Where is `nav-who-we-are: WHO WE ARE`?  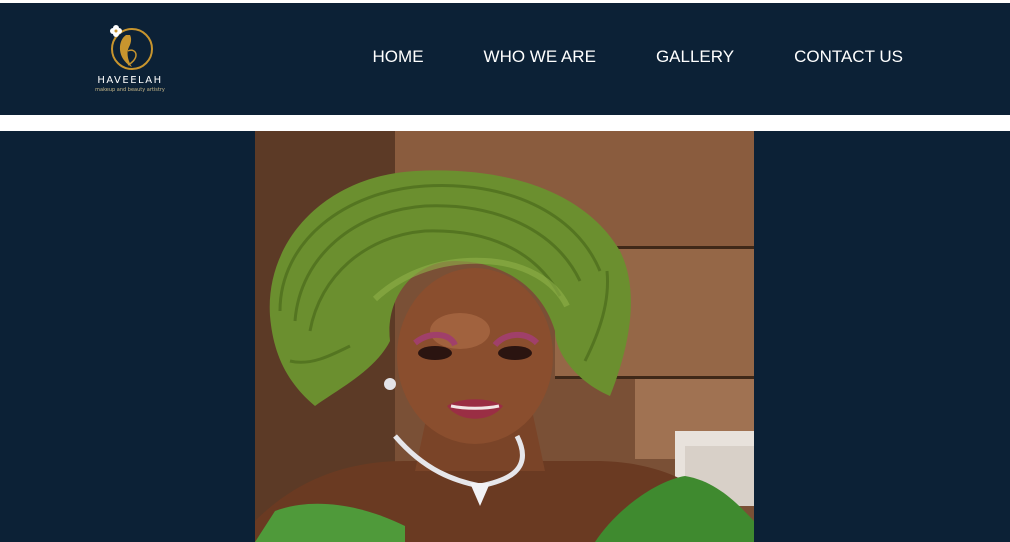
nav-who-we-are: WHO WE ARE is located at coordinates (540, 57).